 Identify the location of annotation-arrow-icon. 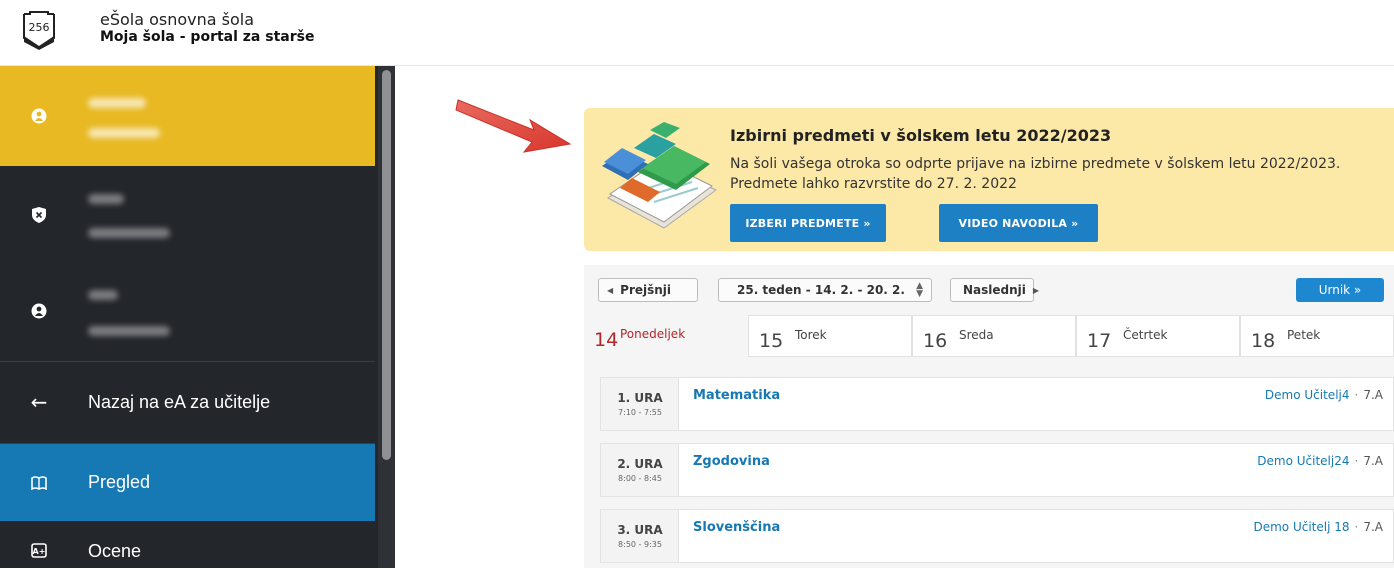
(513, 126).